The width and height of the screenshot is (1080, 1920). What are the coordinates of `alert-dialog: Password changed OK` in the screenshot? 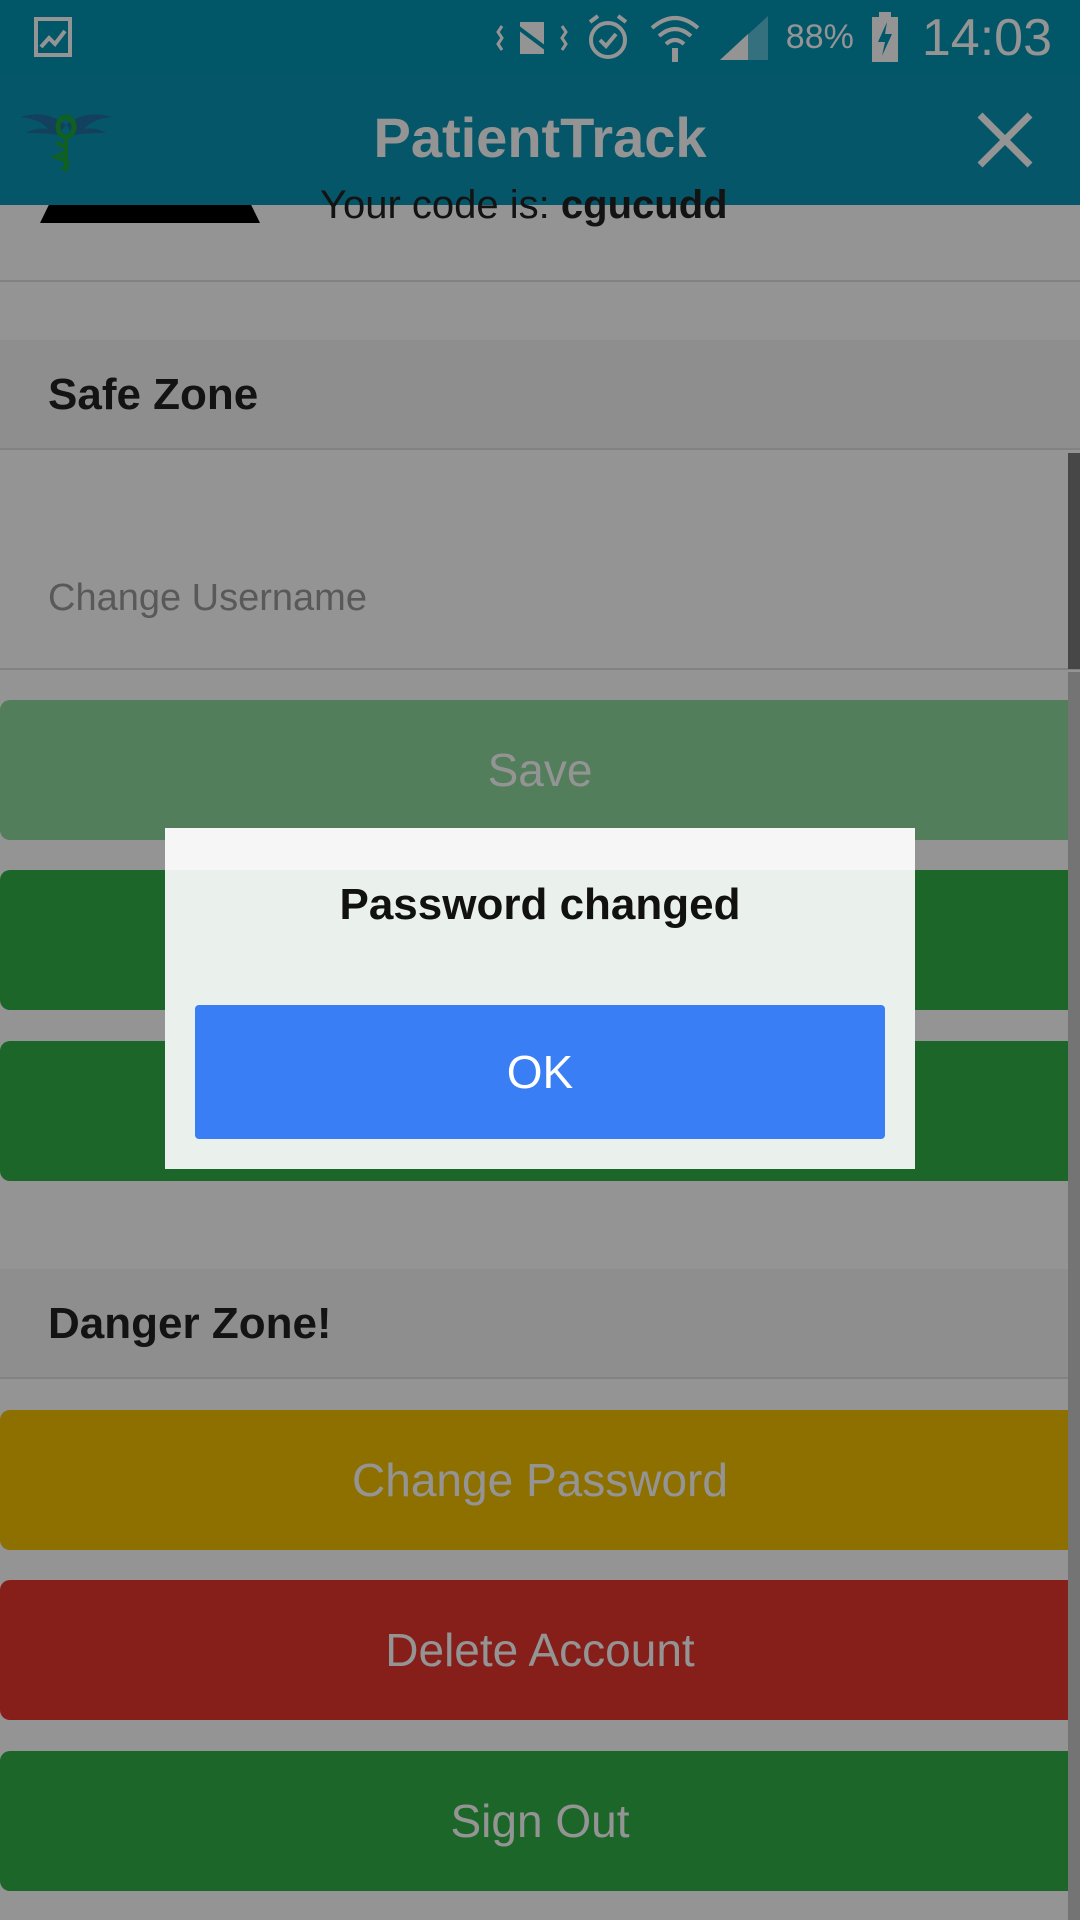 It's located at (540, 998).